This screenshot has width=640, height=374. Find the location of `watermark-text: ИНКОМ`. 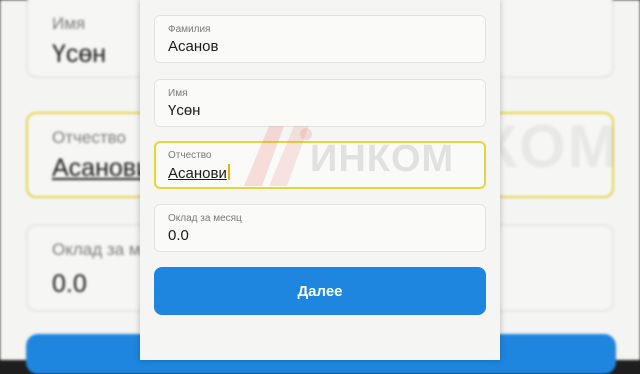

watermark-text: ИНКОМ is located at coordinates (382, 159).